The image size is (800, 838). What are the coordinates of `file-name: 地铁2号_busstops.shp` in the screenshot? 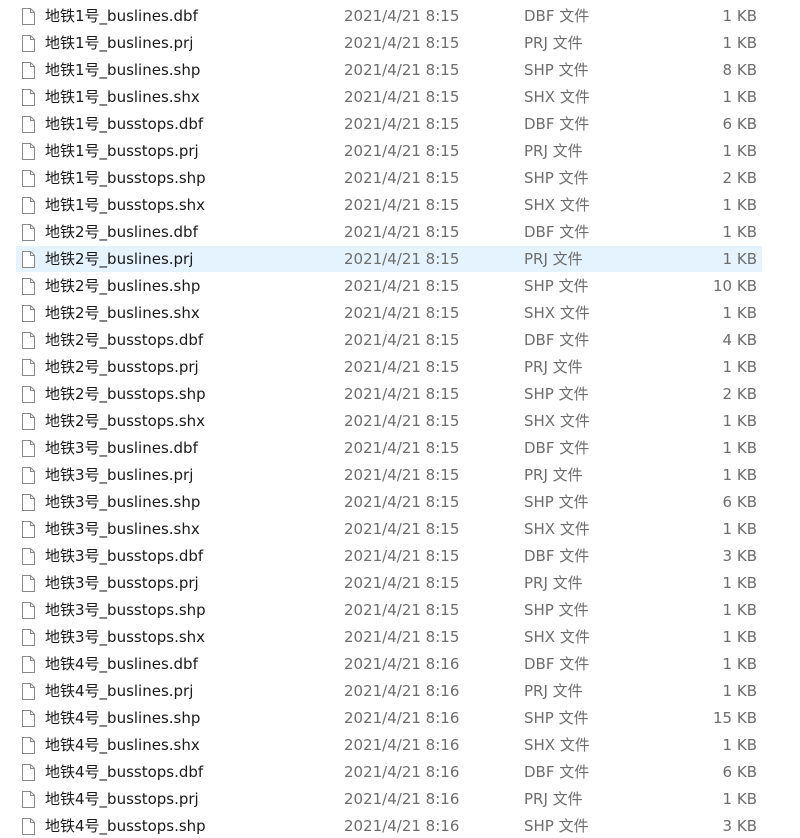 It's located at (125, 394).